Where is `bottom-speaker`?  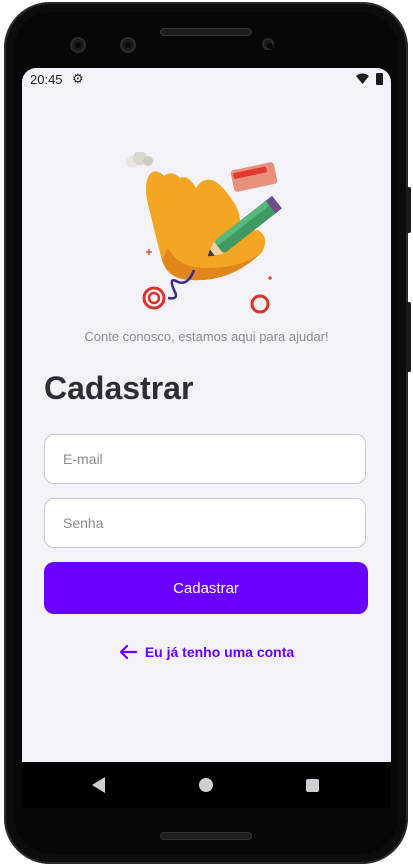
bottom-speaker is located at coordinates (206, 836).